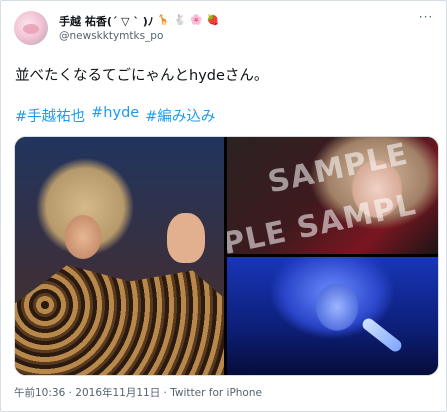  Describe the element at coordinates (382, 335) in the screenshot. I see `microphone` at that location.